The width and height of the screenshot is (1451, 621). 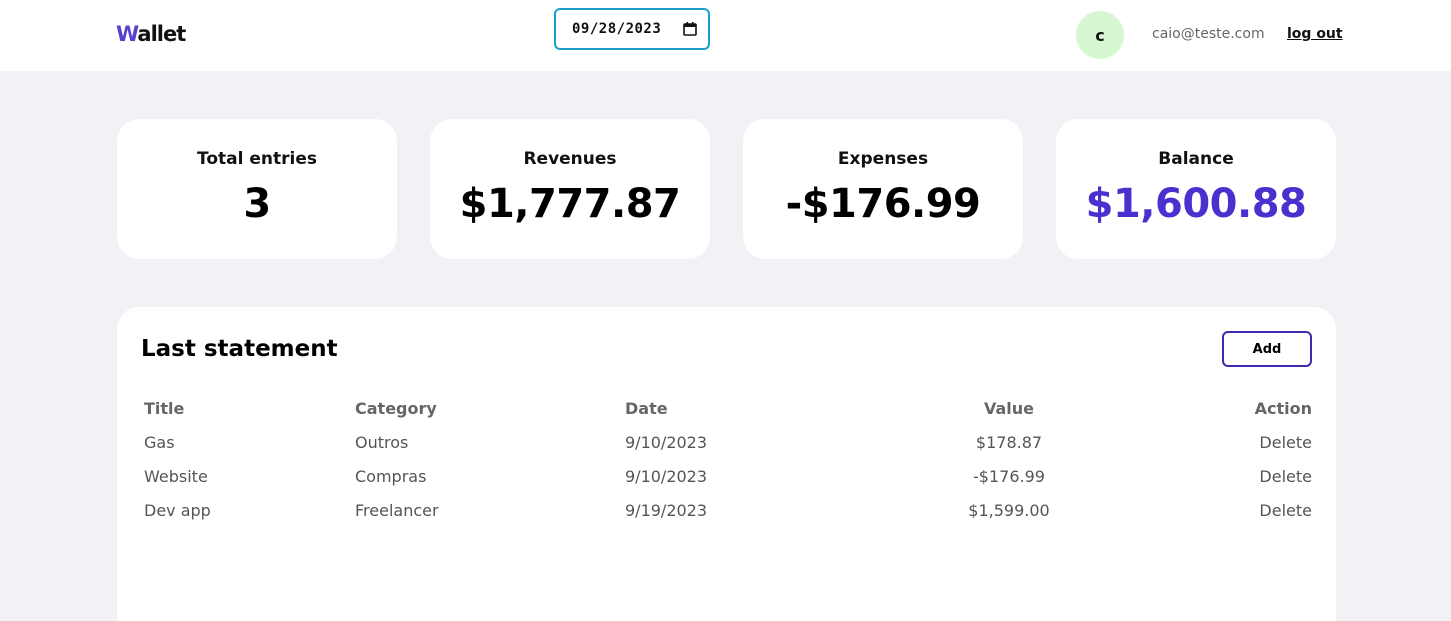 I want to click on user-email: caio@teste.com, so click(x=1208, y=34).